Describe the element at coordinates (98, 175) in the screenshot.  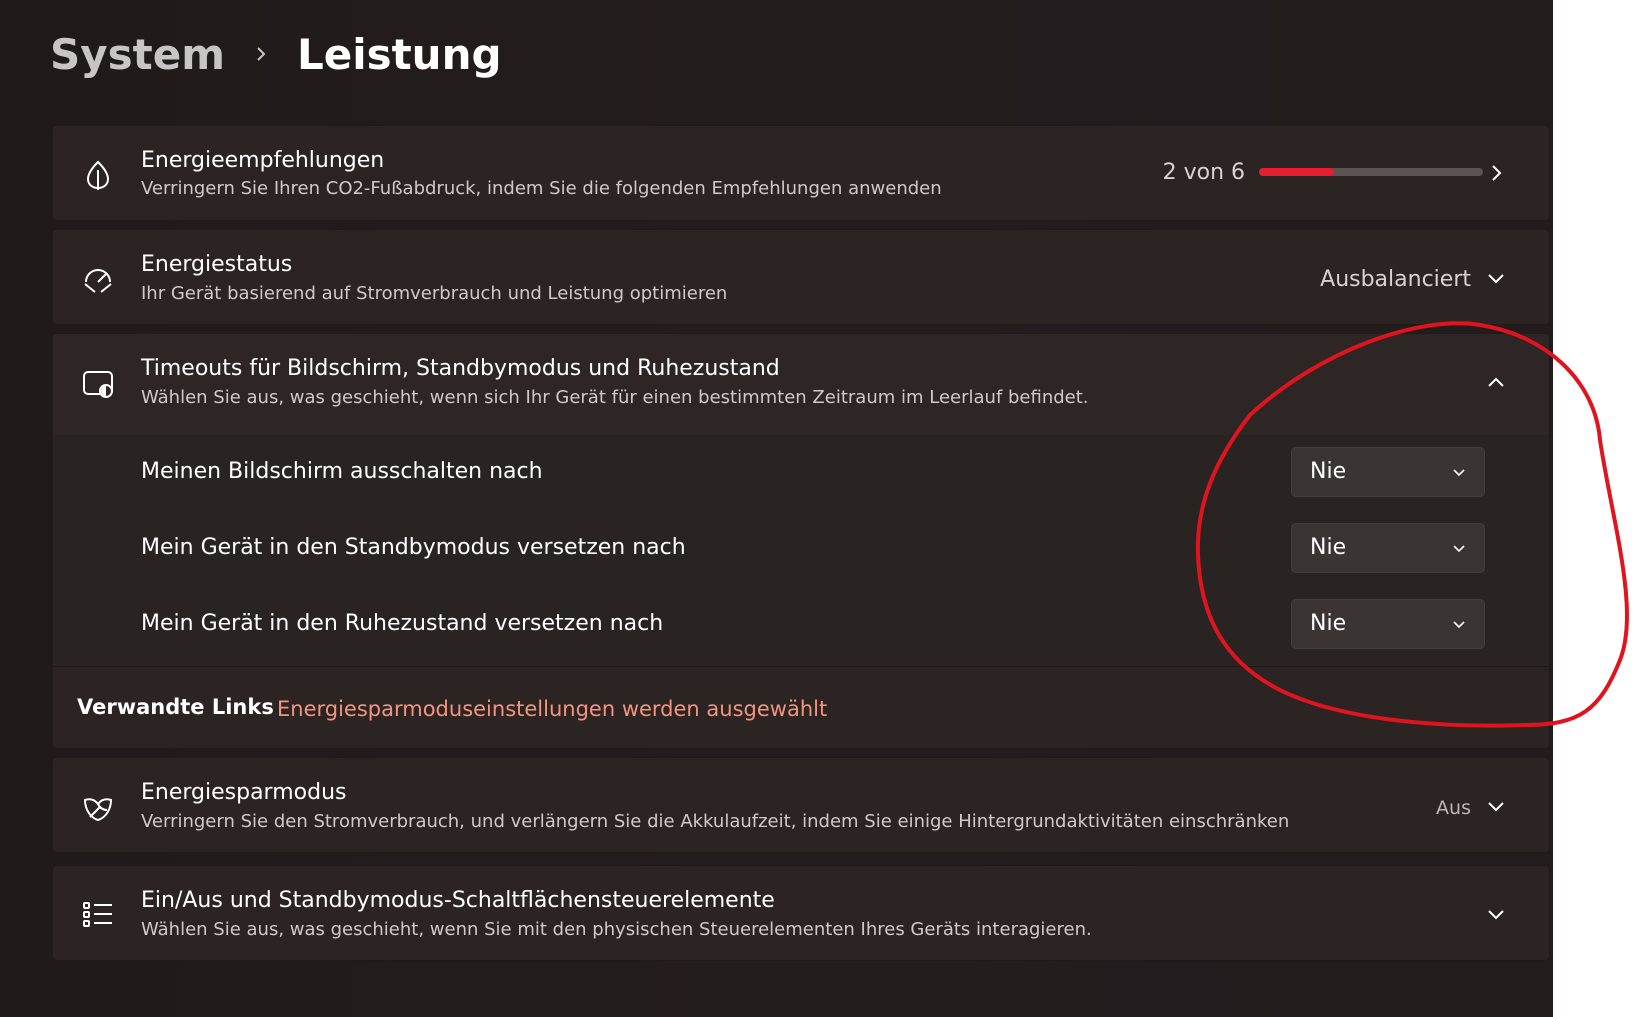
I see `leaf-icon` at that location.